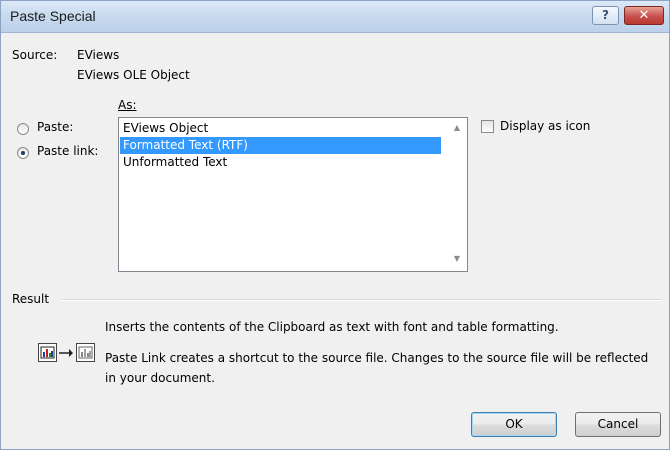  What do you see at coordinates (53, 16) in the screenshot?
I see `window-title: Paste Special` at bounding box center [53, 16].